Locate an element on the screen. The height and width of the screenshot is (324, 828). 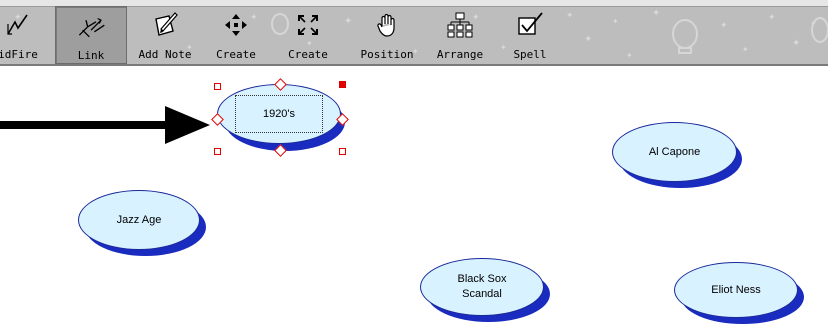
selection-handle-bottom-right is located at coordinates (342, 151).